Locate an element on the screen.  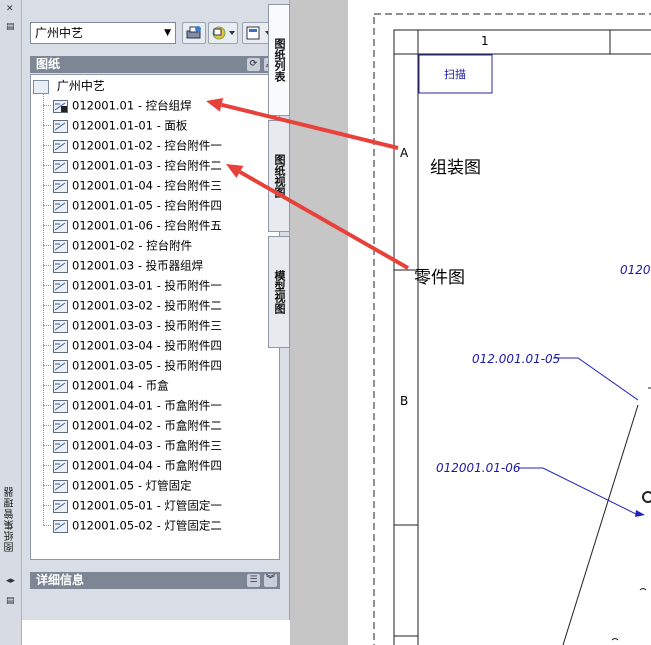
tree-item: 012001.04-04 - 币盒附件四 is located at coordinates (132, 465).